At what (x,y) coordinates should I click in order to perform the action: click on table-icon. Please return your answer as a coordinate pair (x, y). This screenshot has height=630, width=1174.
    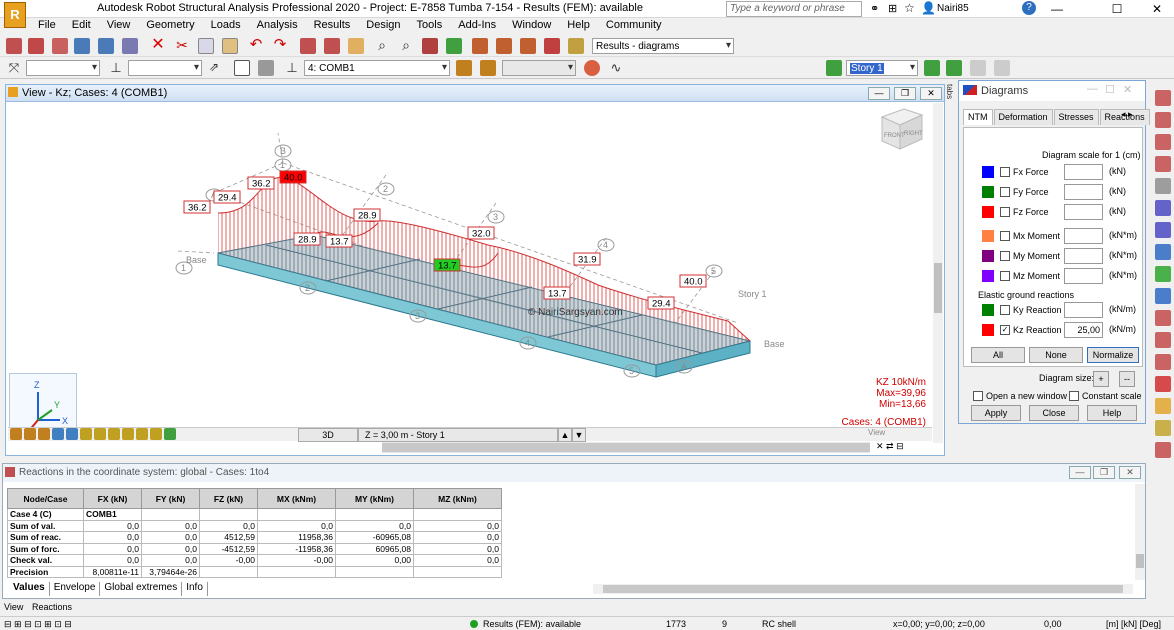
    Looking at the image, I should click on (308, 46).